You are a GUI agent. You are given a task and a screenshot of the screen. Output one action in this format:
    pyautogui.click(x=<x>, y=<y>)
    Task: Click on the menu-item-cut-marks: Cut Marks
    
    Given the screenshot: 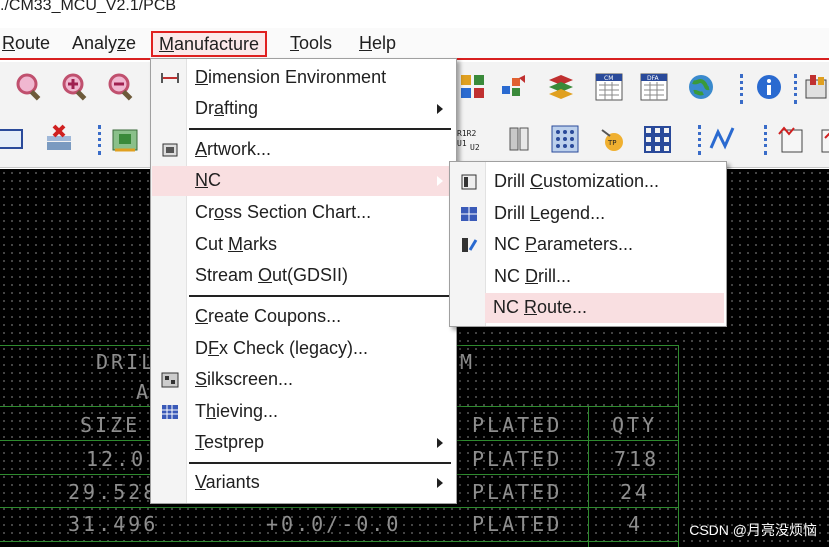 What is the action you would take?
    pyautogui.click(x=303, y=245)
    